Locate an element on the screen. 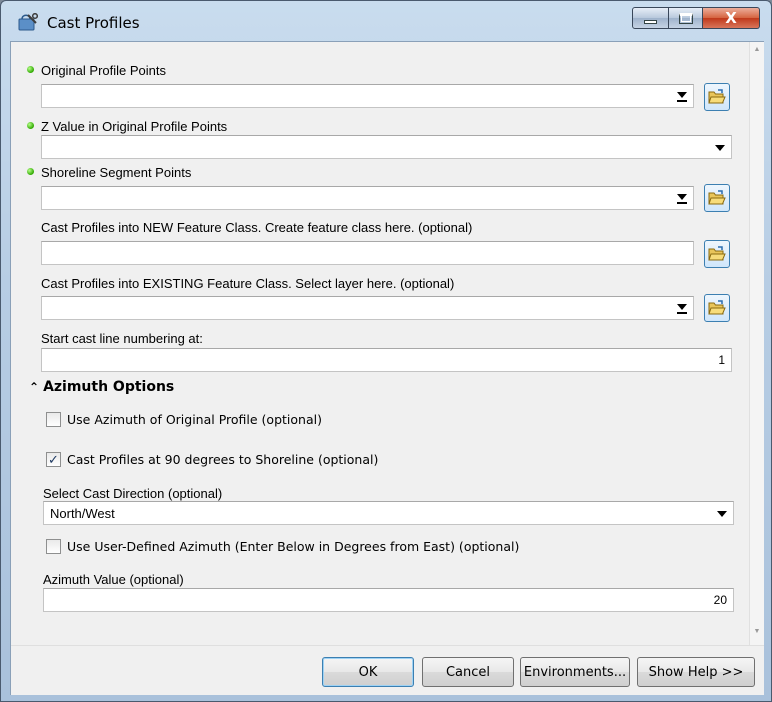 This screenshot has height=702, width=772. maximize-button is located at coordinates (686, 18).